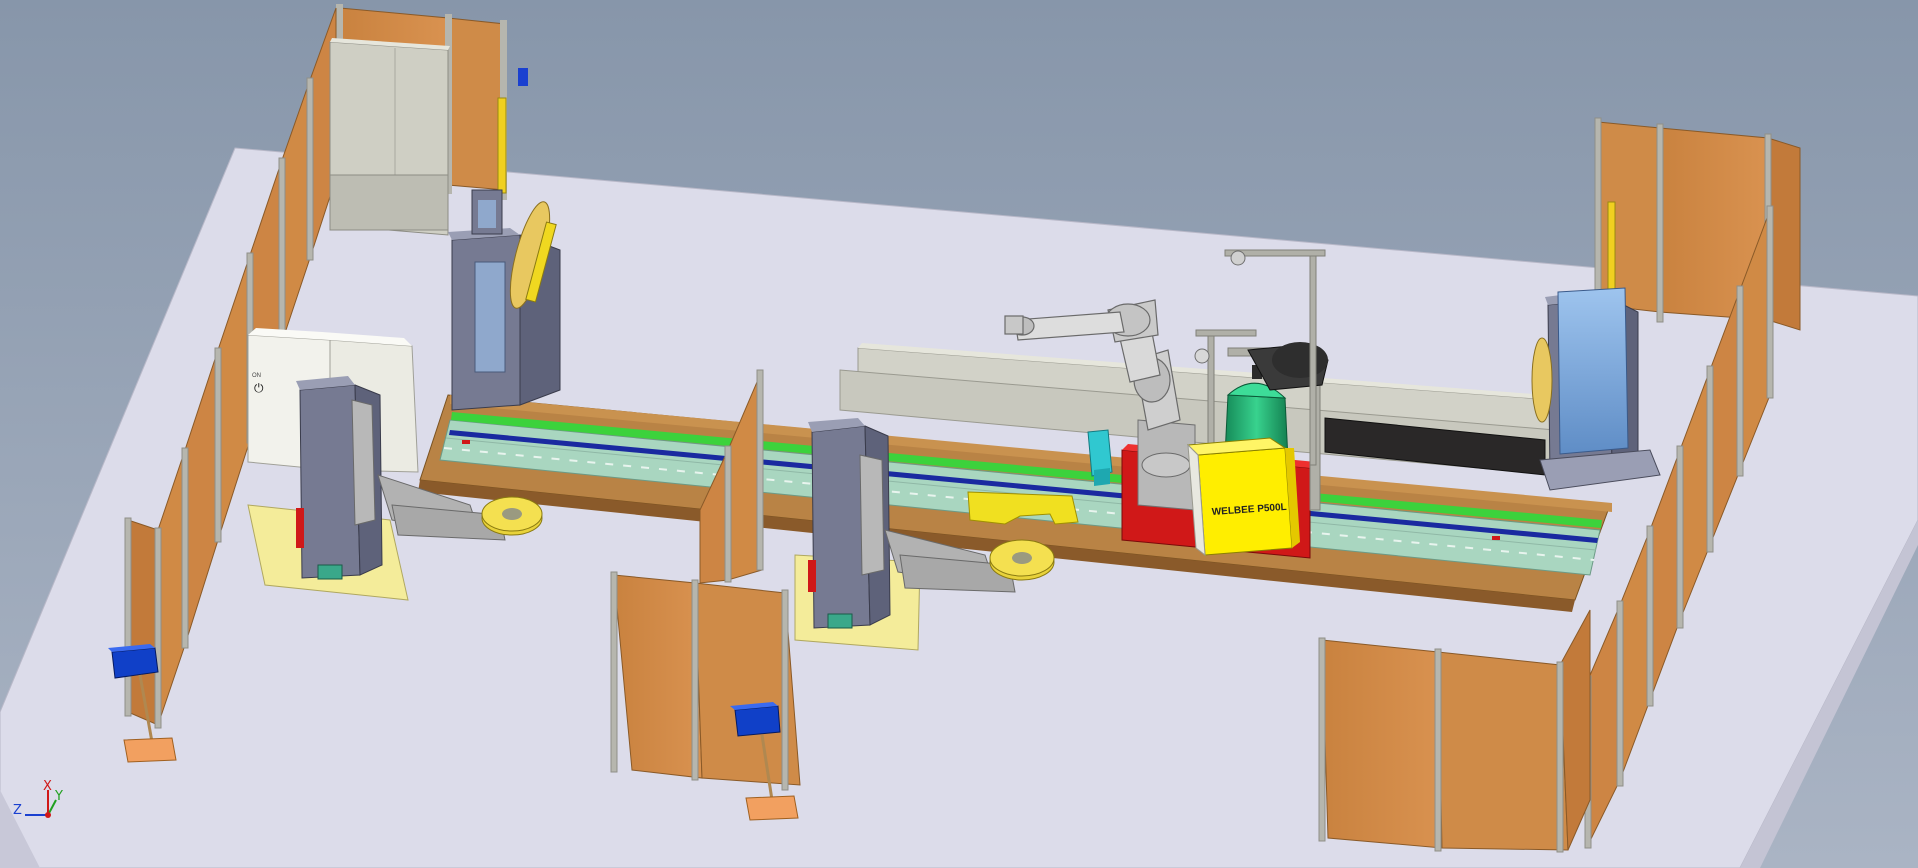 This screenshot has width=1918, height=868. Describe the element at coordinates (256, 376) in the screenshot. I see `cabinet-small-label: ON` at that location.